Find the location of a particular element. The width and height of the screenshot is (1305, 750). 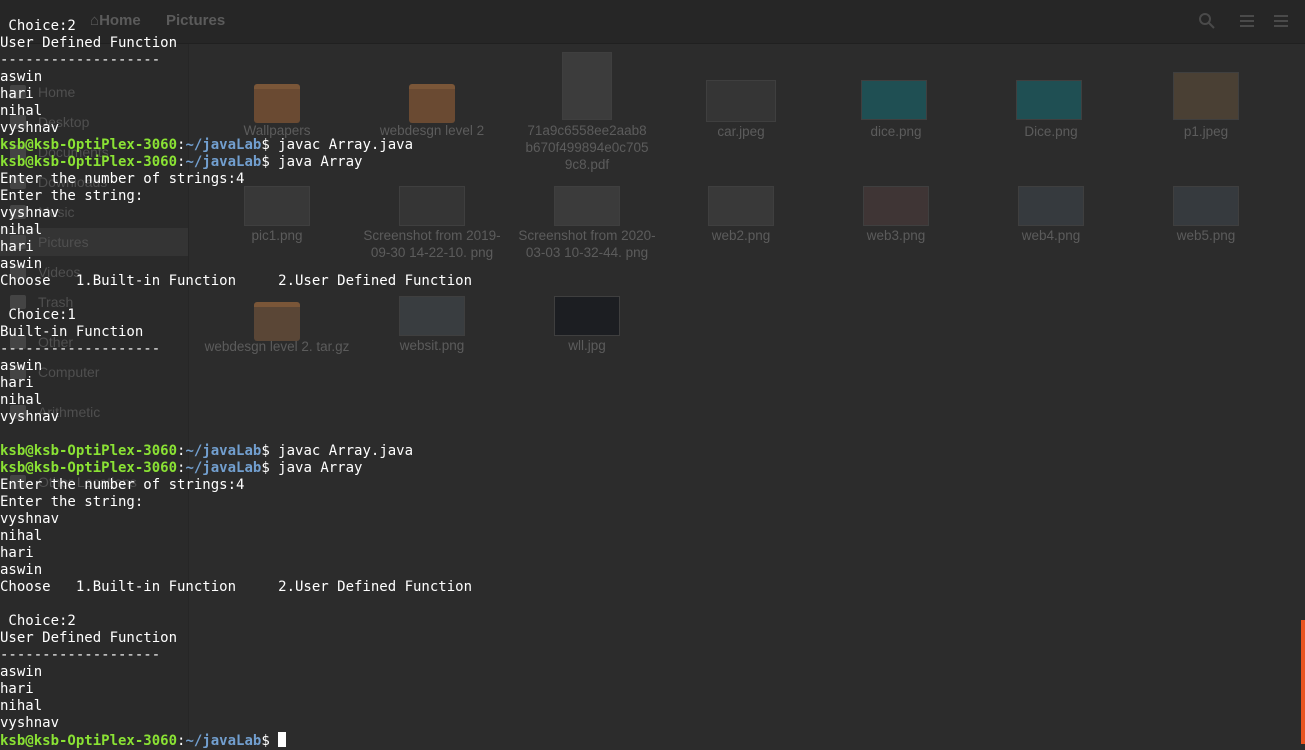

terminal-prompt-line: ksb@ksb-OptiPlex-3060:~/javaLab$ is located at coordinates (650, 740).